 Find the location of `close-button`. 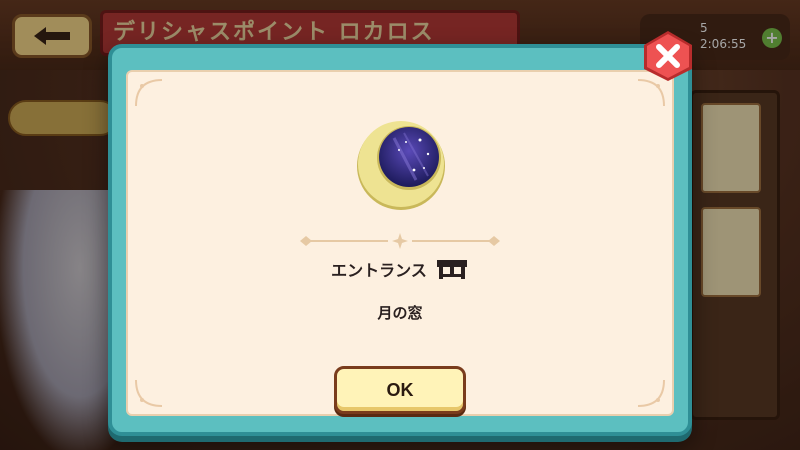

close-button is located at coordinates (668, 56).